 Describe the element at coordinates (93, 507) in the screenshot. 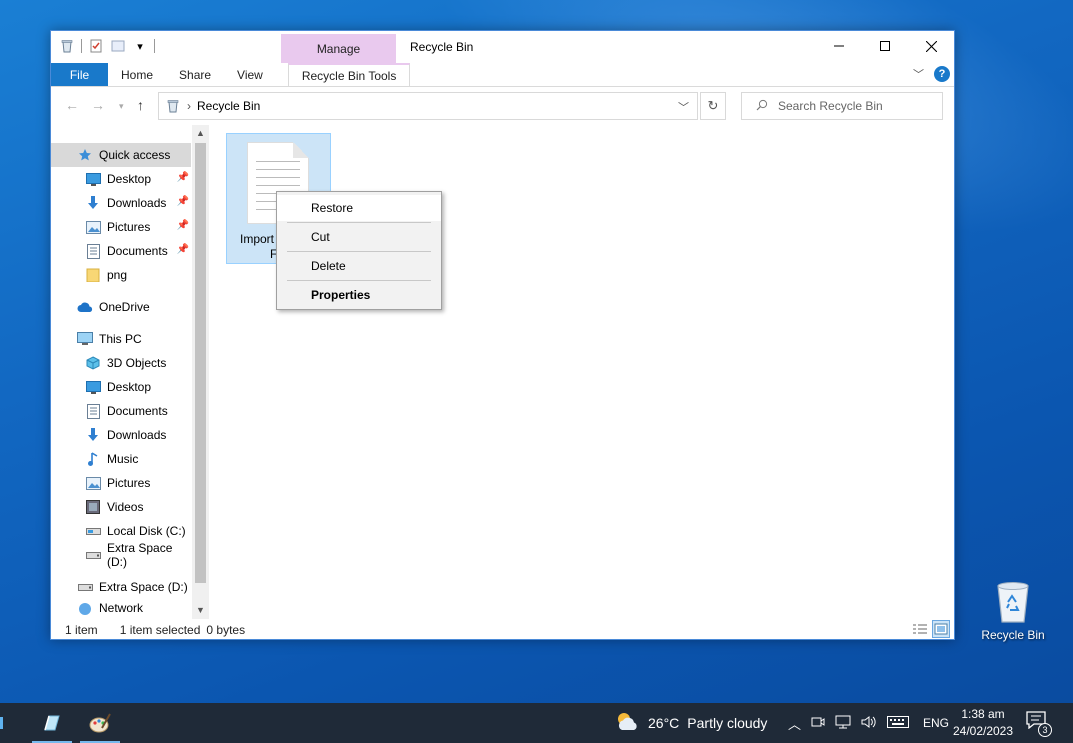

I see `videos-icon` at that location.